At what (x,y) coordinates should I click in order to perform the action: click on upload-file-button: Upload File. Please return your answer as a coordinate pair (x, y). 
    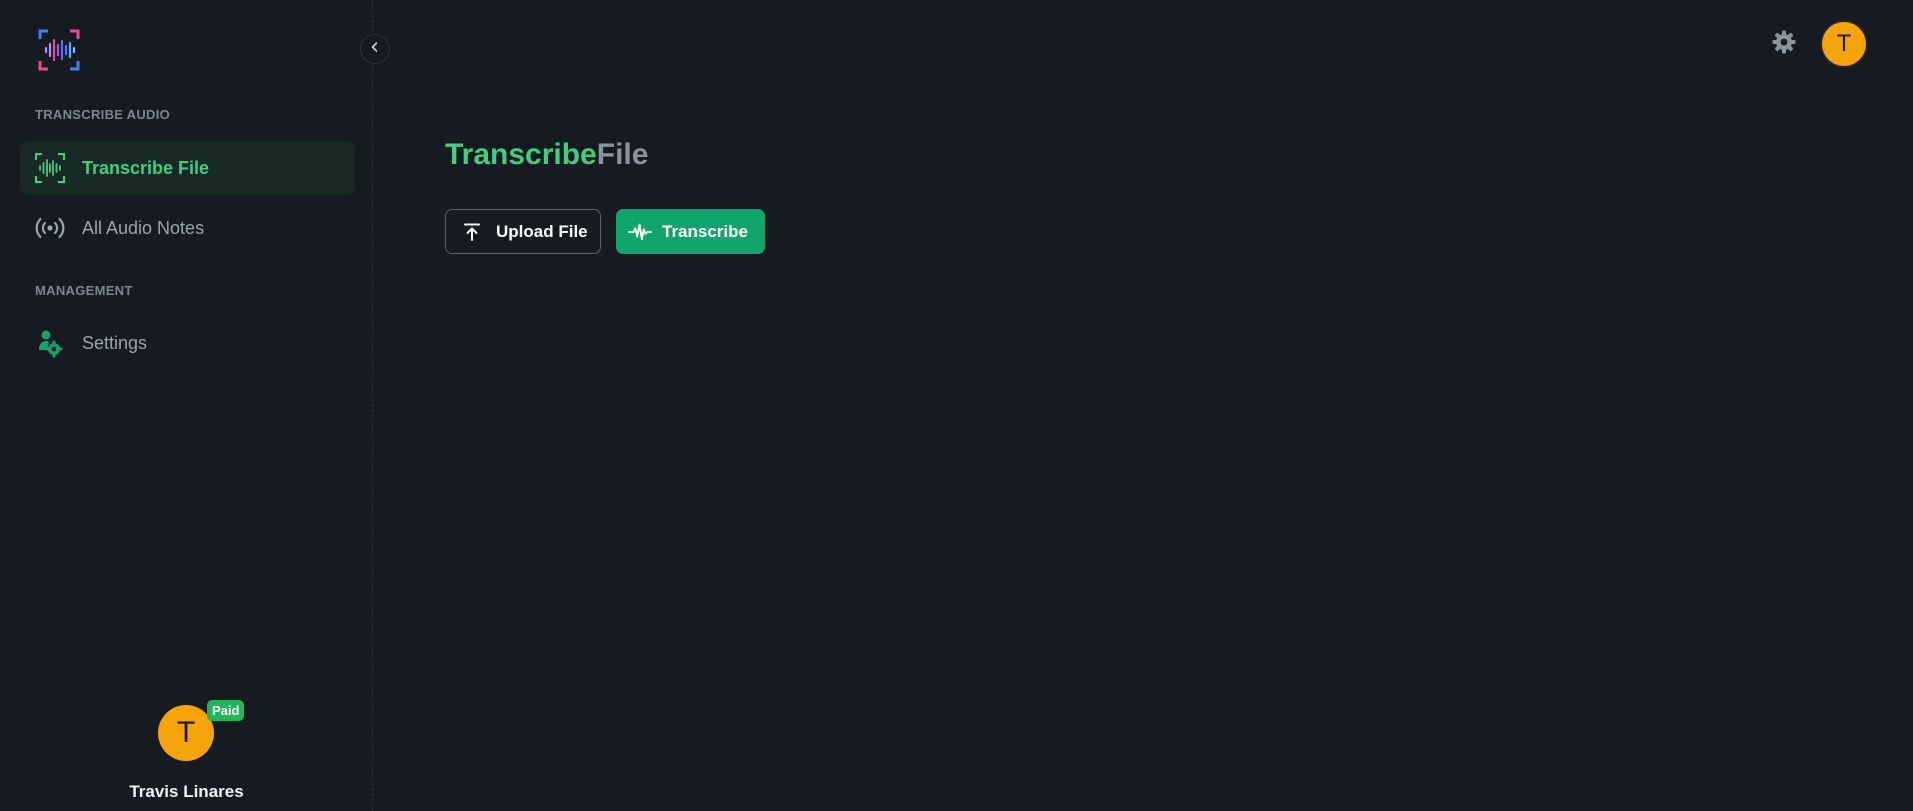
    Looking at the image, I should click on (523, 231).